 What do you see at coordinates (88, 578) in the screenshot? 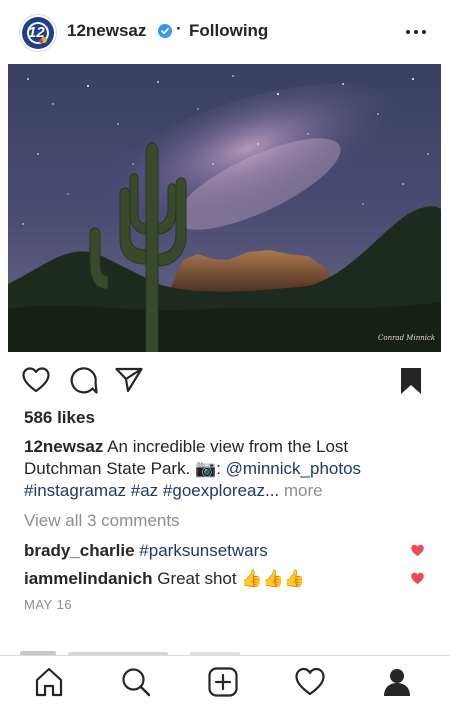
I see `comment-username: iammelindanich` at bounding box center [88, 578].